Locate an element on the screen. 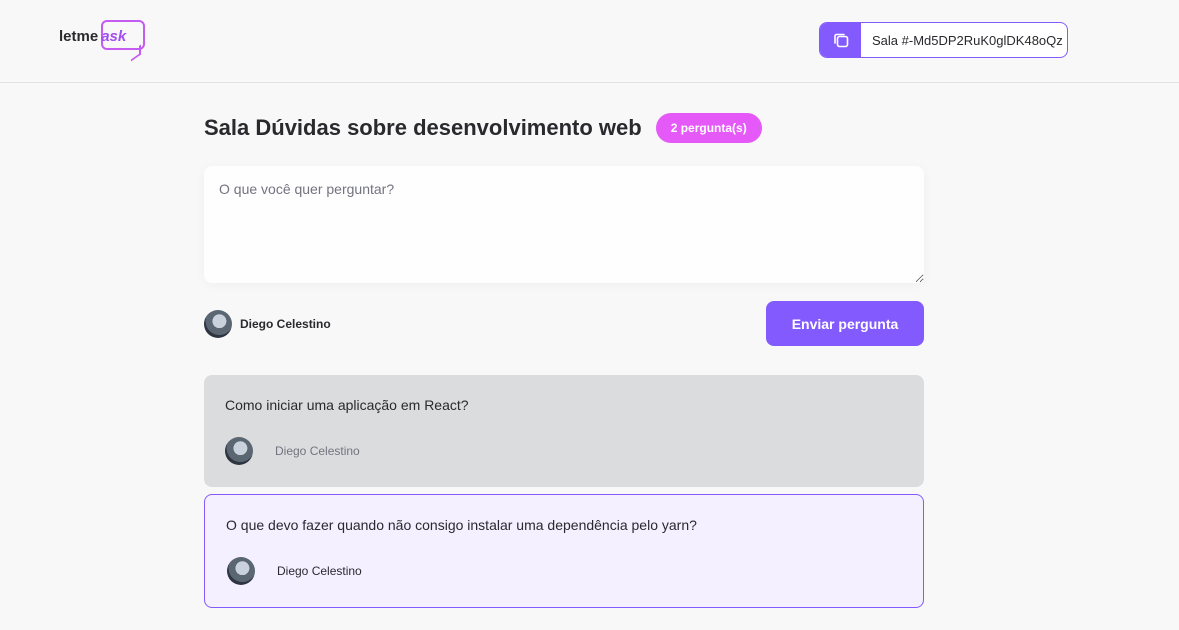  user-info: Diego Celestino is located at coordinates (267, 324).